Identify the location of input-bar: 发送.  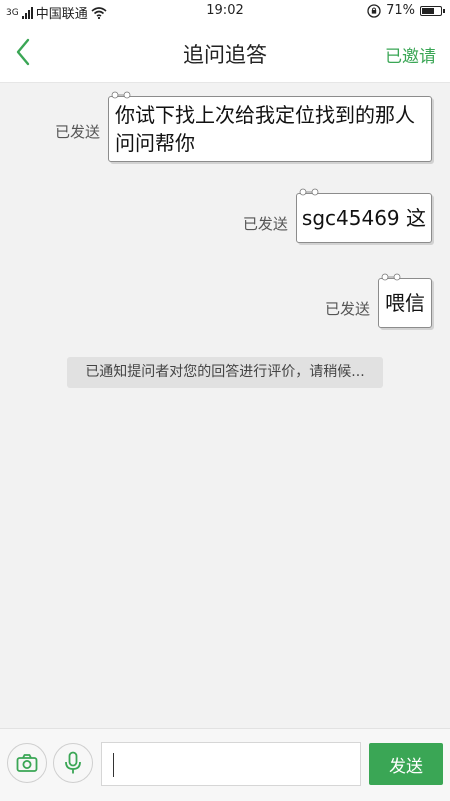
(225, 764).